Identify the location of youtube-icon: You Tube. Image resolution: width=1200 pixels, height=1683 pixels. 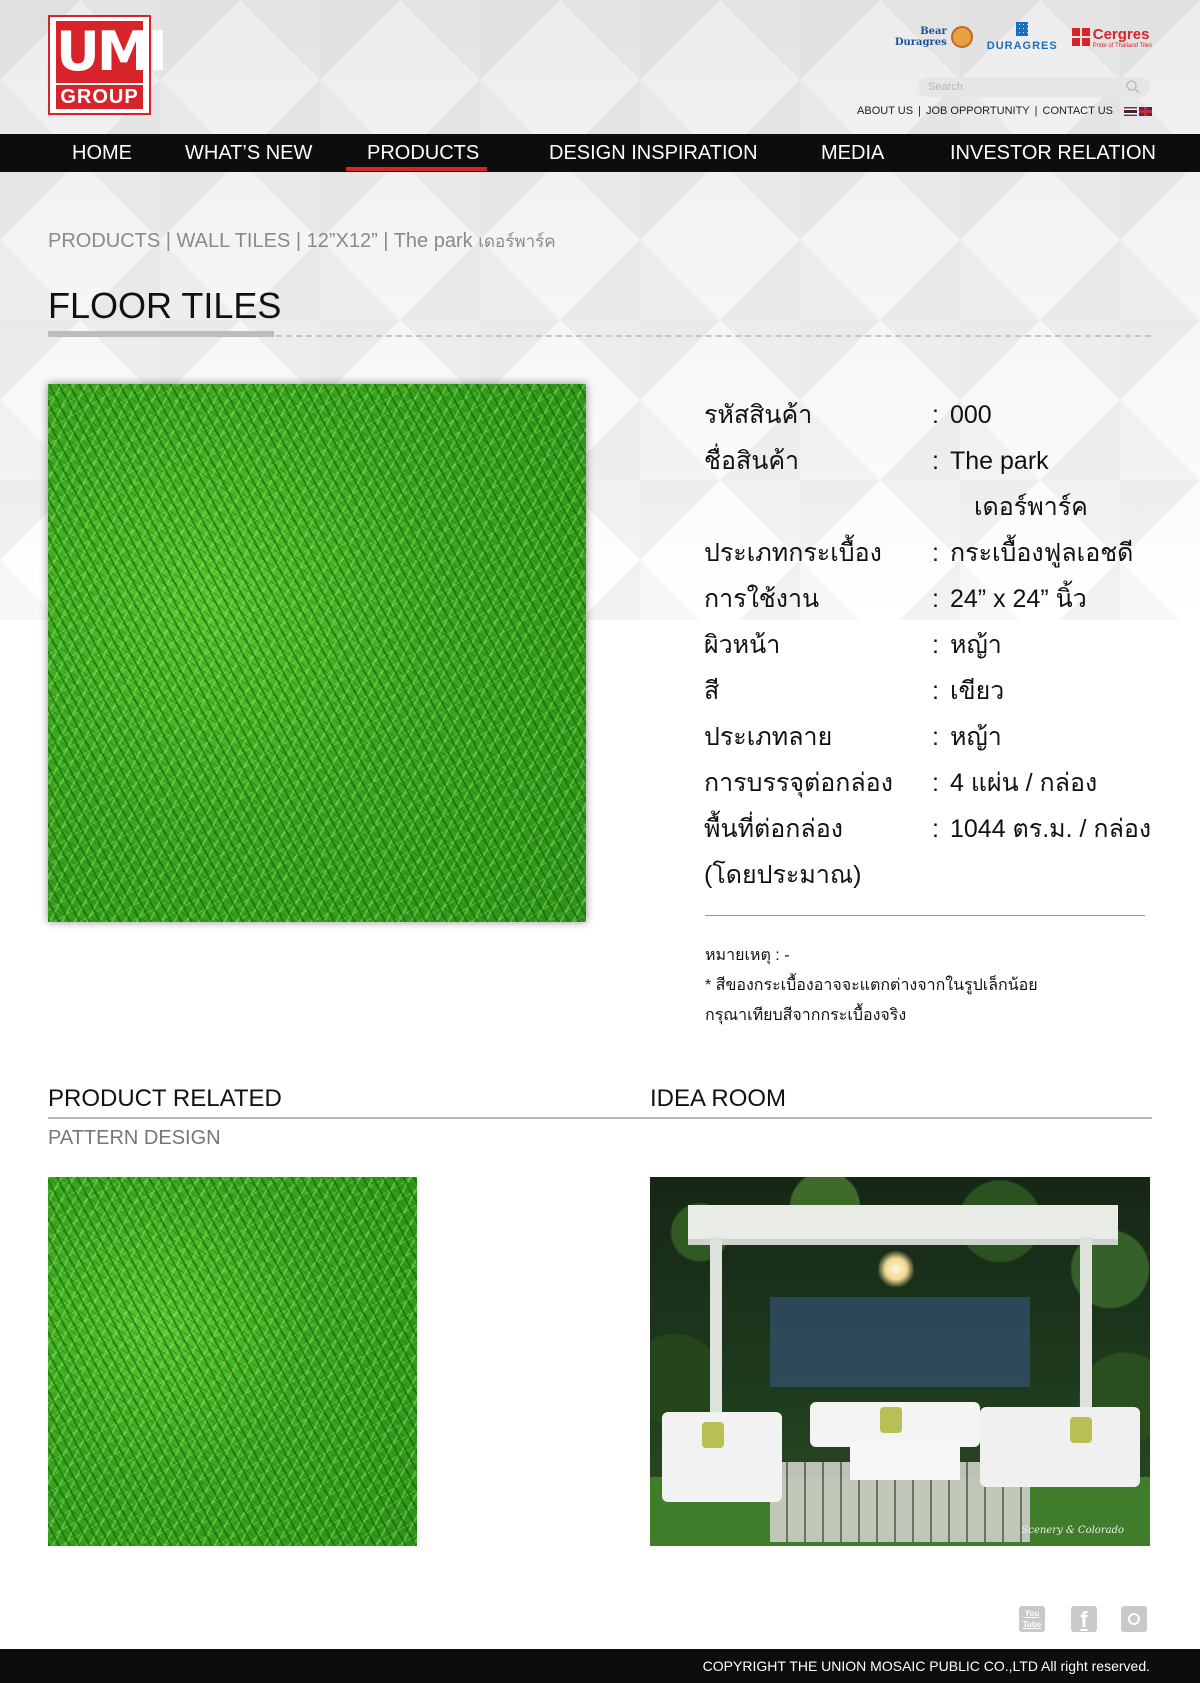
(1032, 1619).